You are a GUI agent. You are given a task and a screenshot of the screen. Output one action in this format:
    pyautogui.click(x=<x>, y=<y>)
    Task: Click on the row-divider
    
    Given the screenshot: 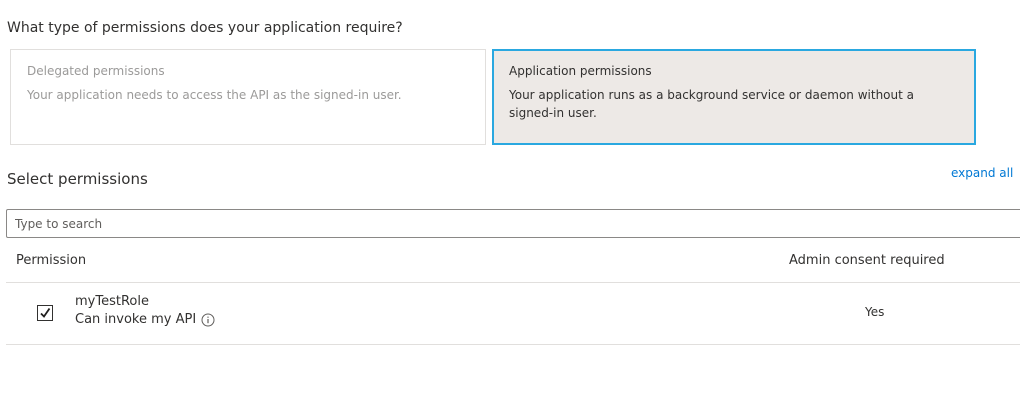 What is the action you would take?
    pyautogui.click(x=513, y=344)
    